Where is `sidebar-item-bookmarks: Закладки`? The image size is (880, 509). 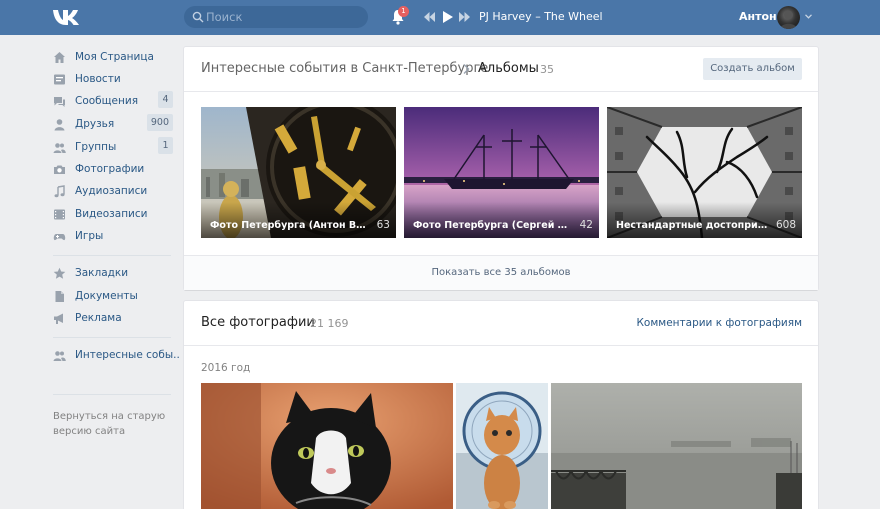 sidebar-item-bookmarks: Закладки is located at coordinates (113, 274).